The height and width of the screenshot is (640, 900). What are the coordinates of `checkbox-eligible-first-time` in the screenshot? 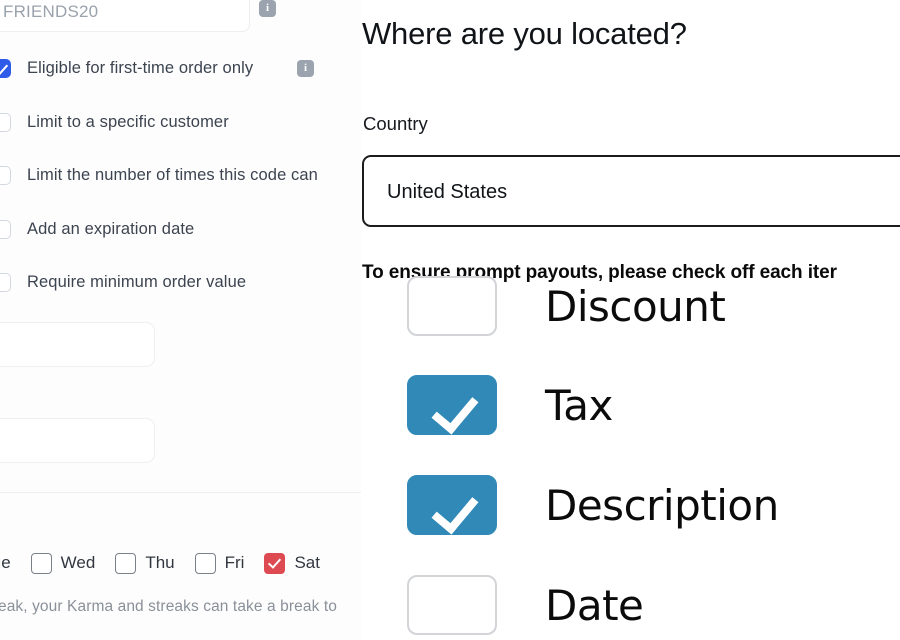 It's located at (5, 68).